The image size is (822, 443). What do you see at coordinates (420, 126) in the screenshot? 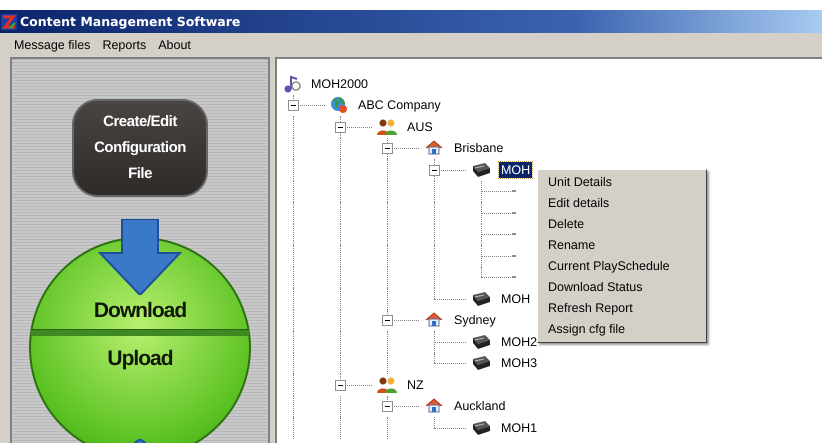
I see `tree-node: AUS` at bounding box center [420, 126].